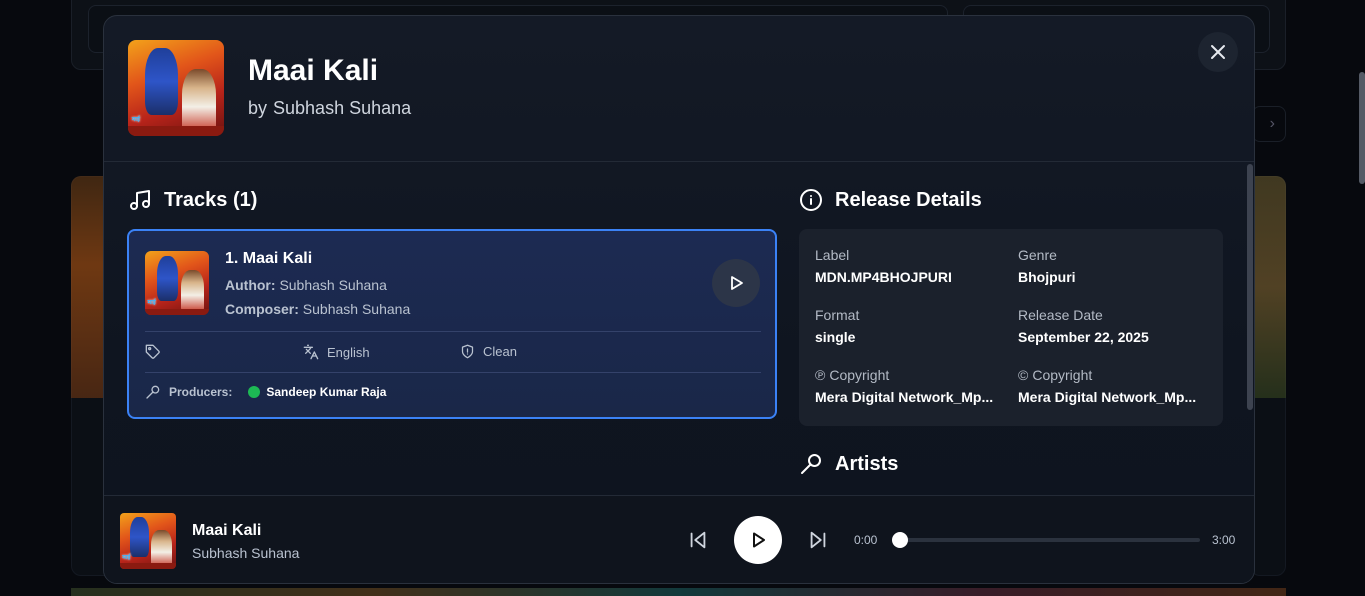 The width and height of the screenshot is (1365, 596). I want to click on music-note-icon, so click(140, 200).